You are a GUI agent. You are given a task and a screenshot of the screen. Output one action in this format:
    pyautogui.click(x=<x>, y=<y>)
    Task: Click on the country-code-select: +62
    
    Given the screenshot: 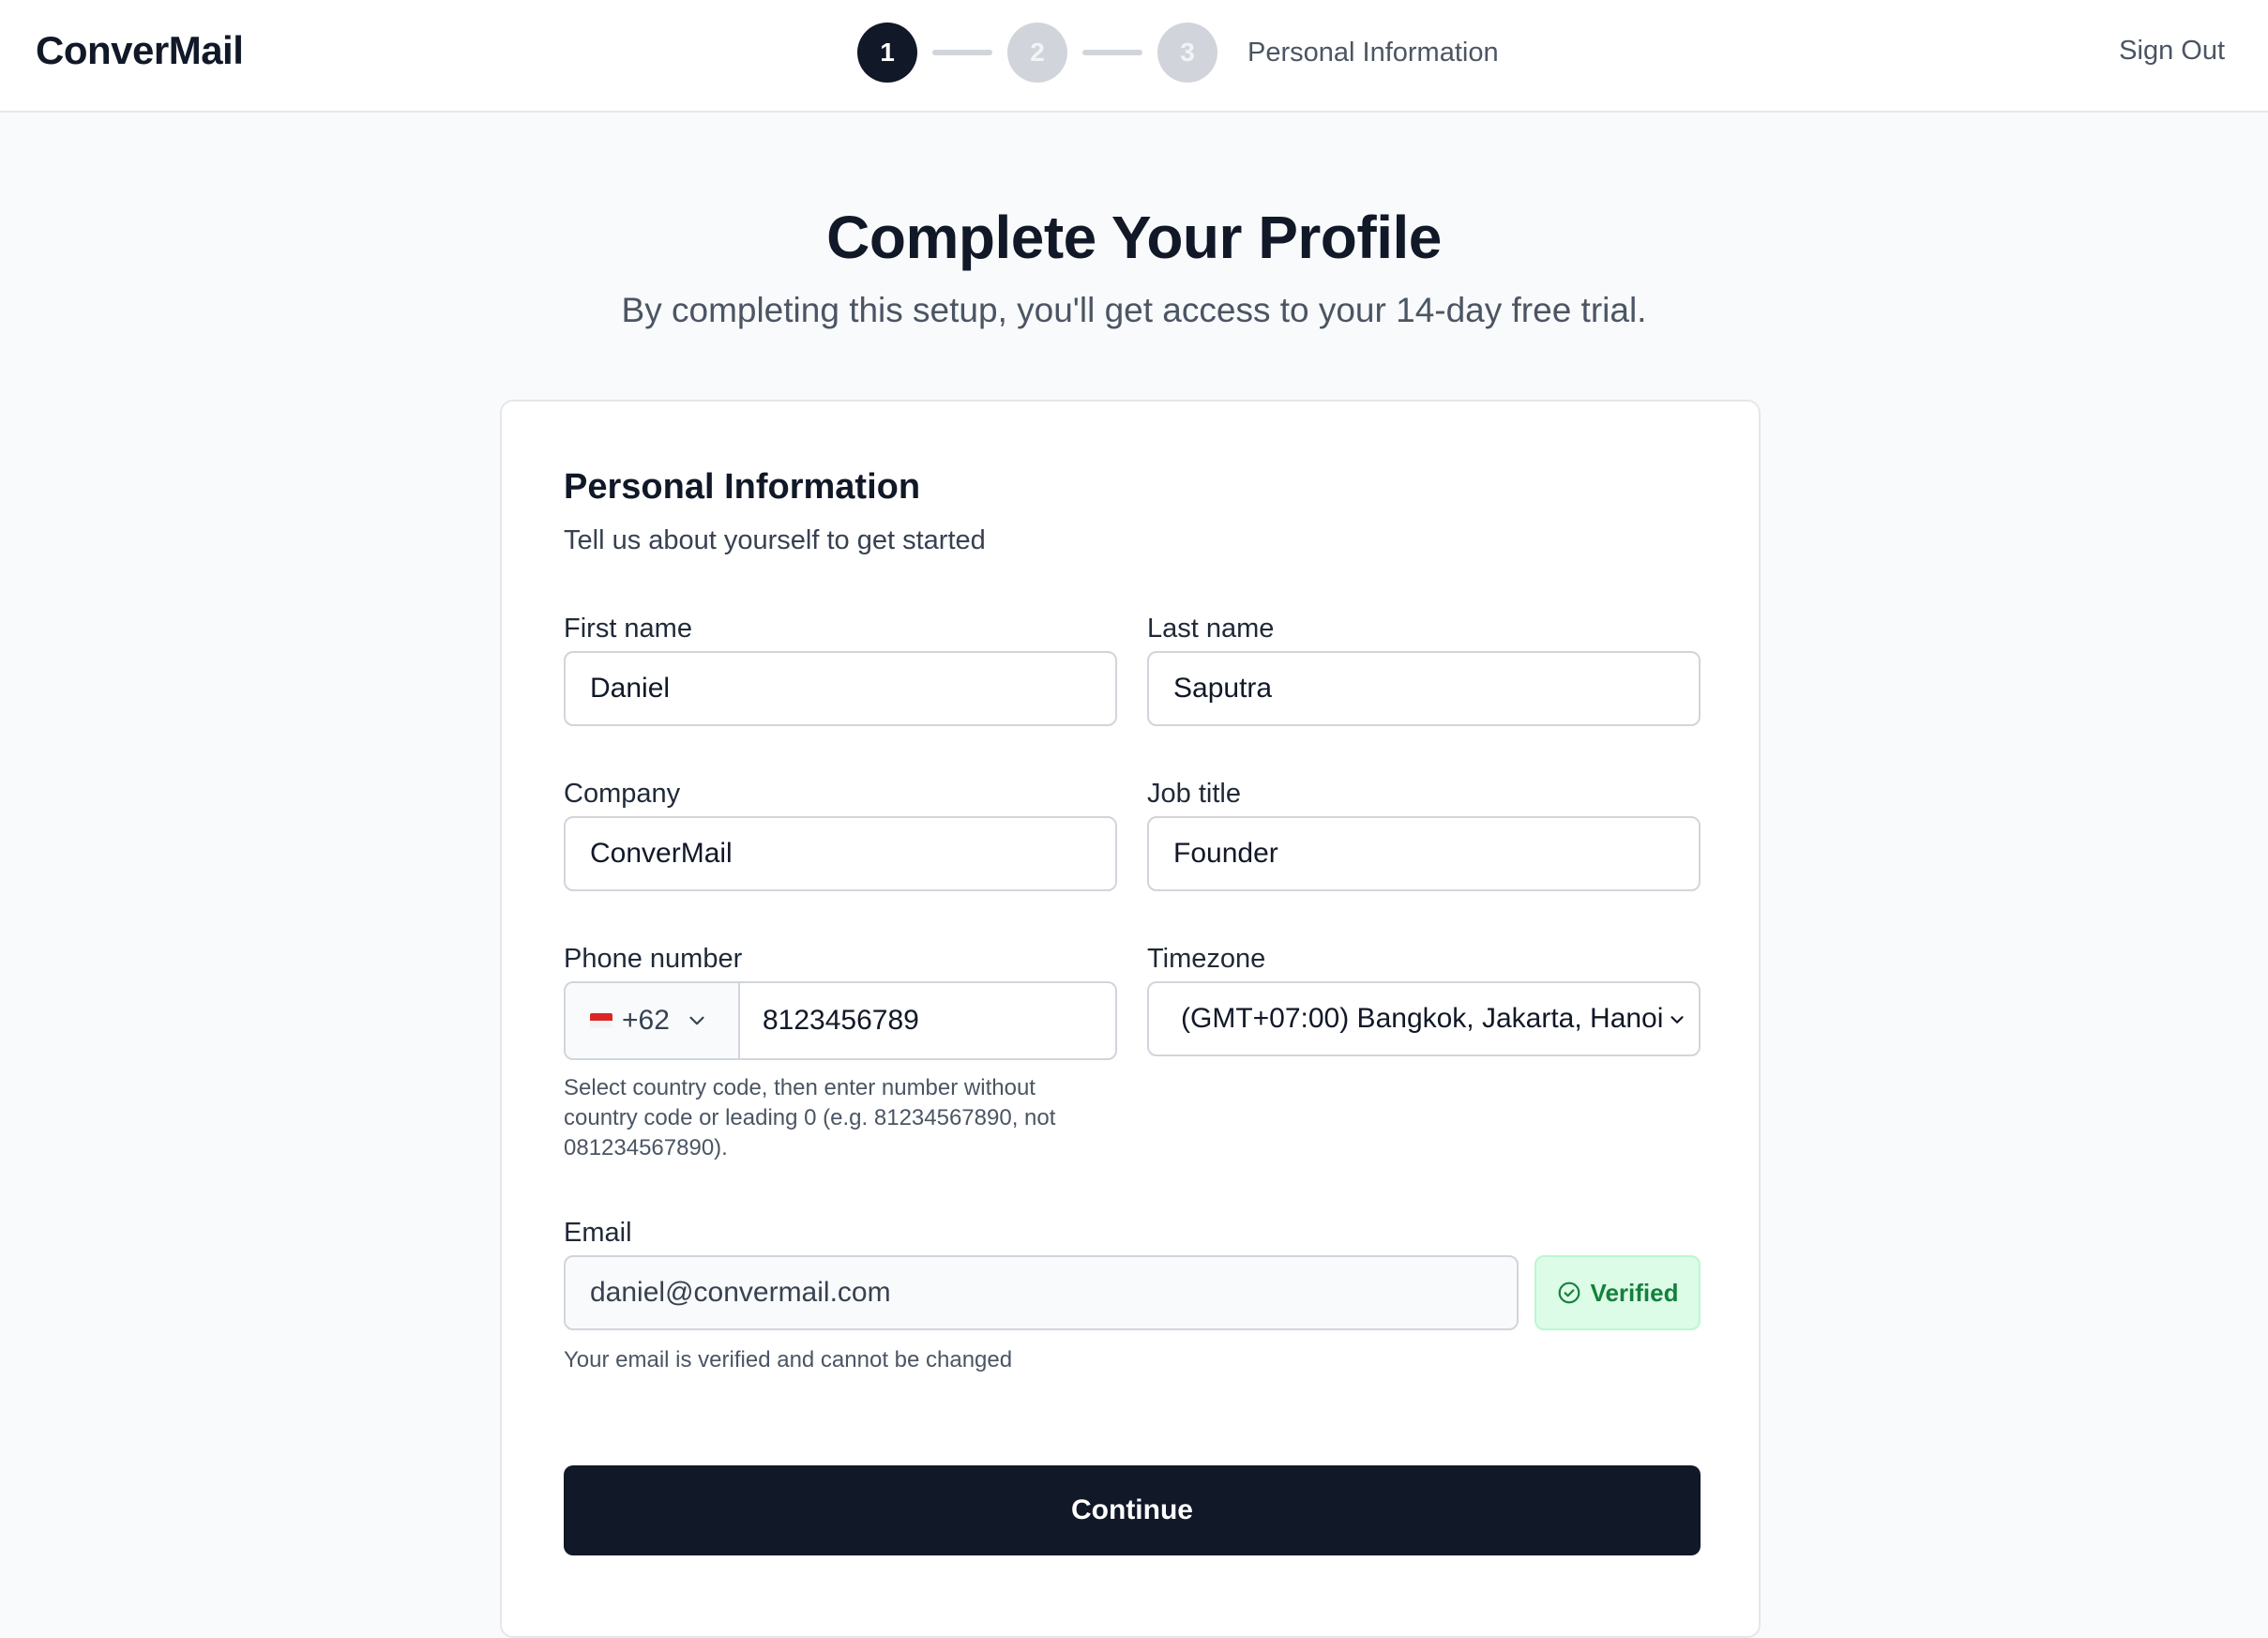 What is the action you would take?
    pyautogui.click(x=653, y=1020)
    